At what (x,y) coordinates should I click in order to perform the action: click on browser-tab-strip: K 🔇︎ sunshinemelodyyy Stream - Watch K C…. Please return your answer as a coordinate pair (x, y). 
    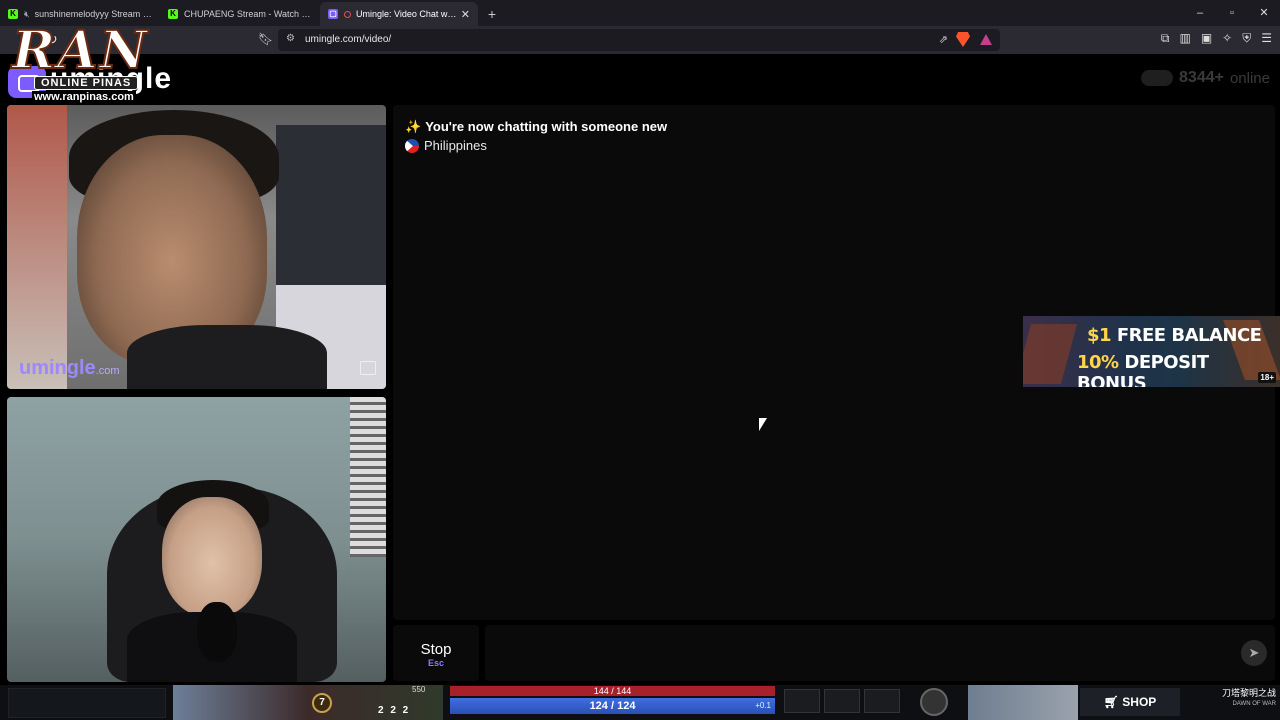
    Looking at the image, I should click on (640, 13).